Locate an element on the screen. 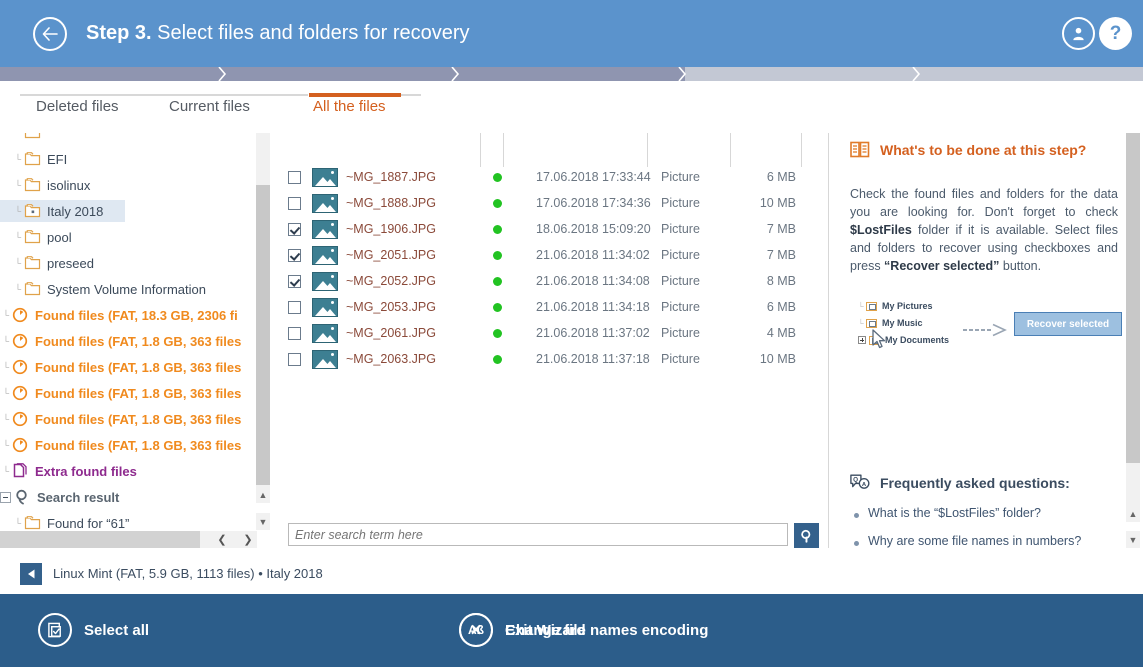 The image size is (1143, 667). file-date: 18.06.2018 15:09:20 is located at coordinates (593, 229).